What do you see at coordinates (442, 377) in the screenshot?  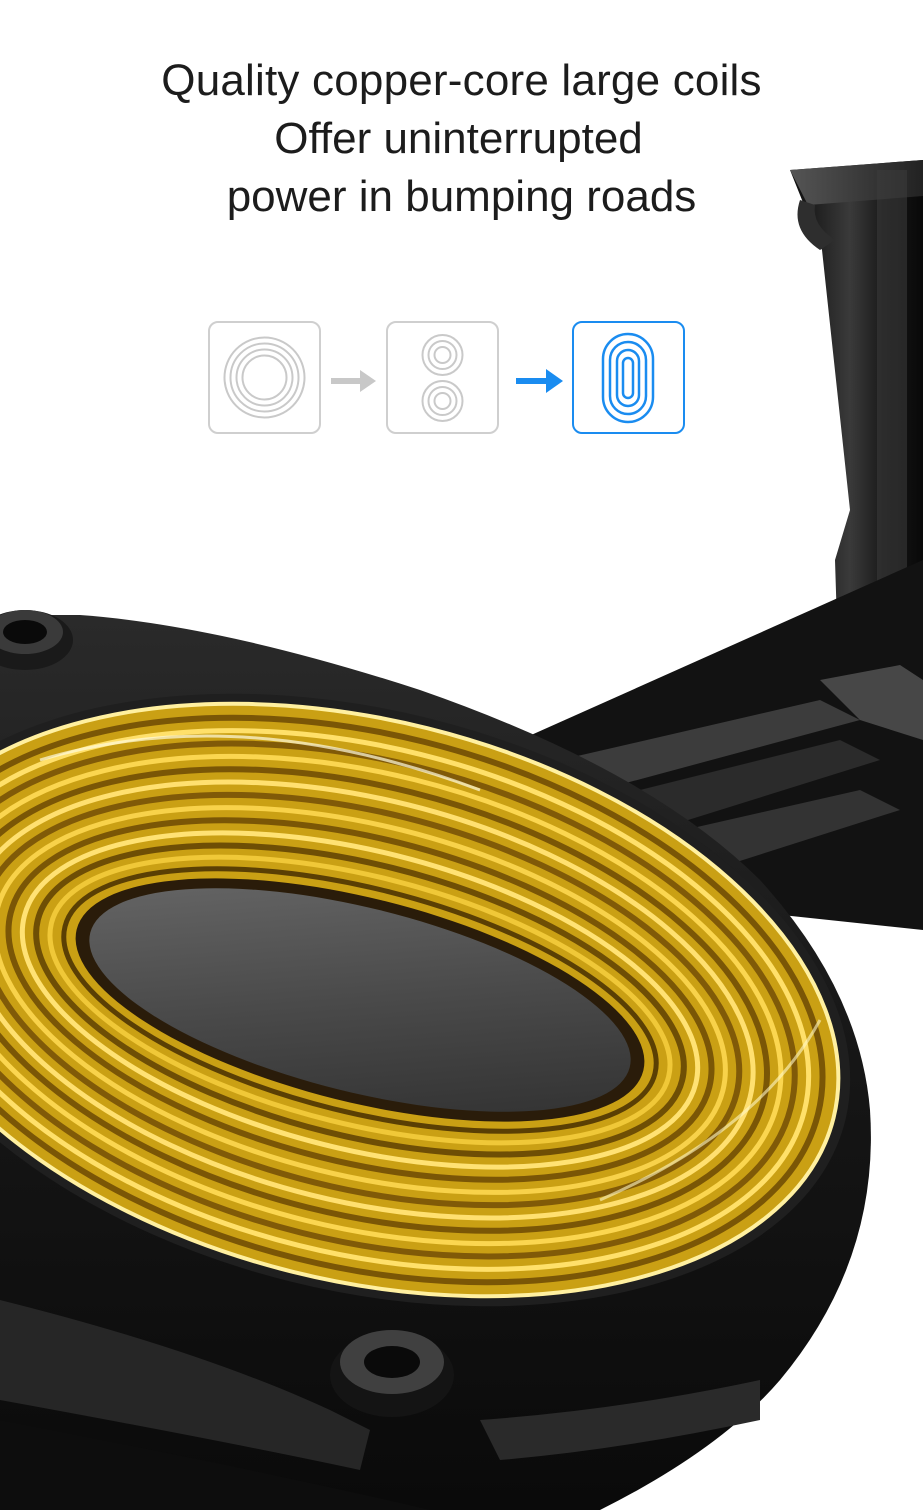 I see `double-circle-coil-icon` at bounding box center [442, 377].